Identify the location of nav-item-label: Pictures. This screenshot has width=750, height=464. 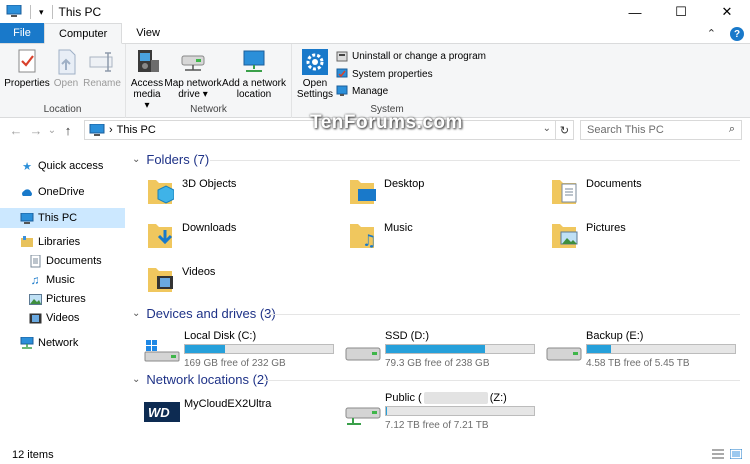
(66, 299).